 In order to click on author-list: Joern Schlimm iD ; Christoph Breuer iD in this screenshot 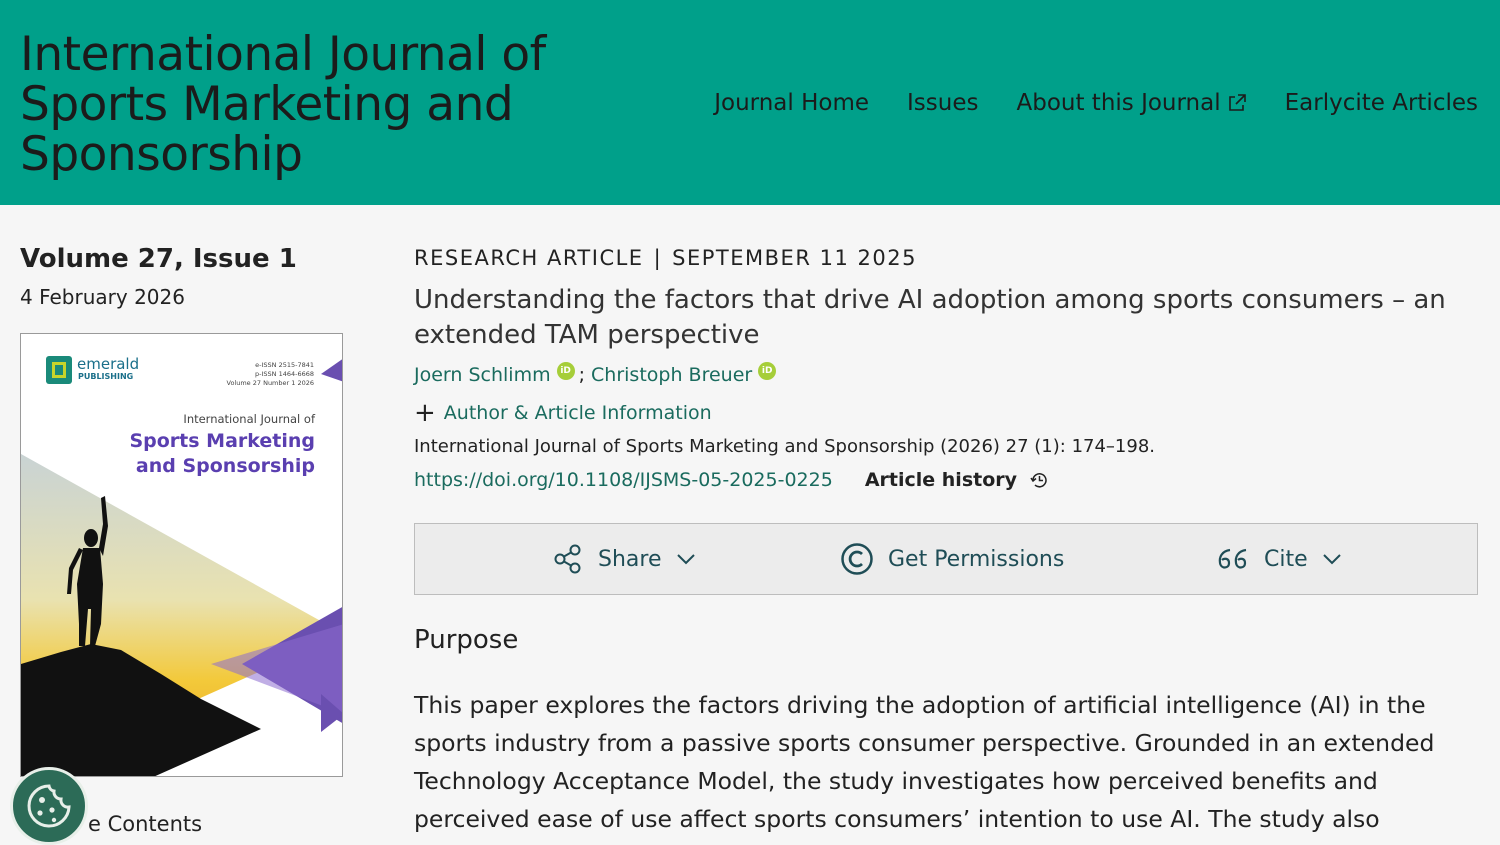, I will do `click(597, 374)`.